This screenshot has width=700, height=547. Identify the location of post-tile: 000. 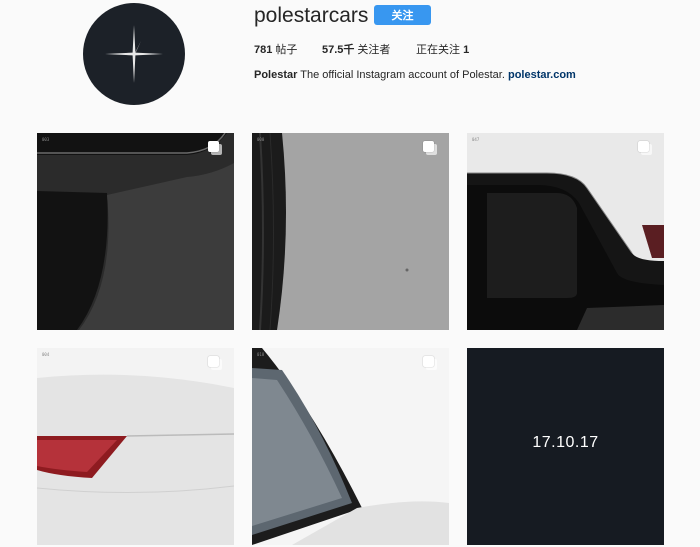
(350, 231).